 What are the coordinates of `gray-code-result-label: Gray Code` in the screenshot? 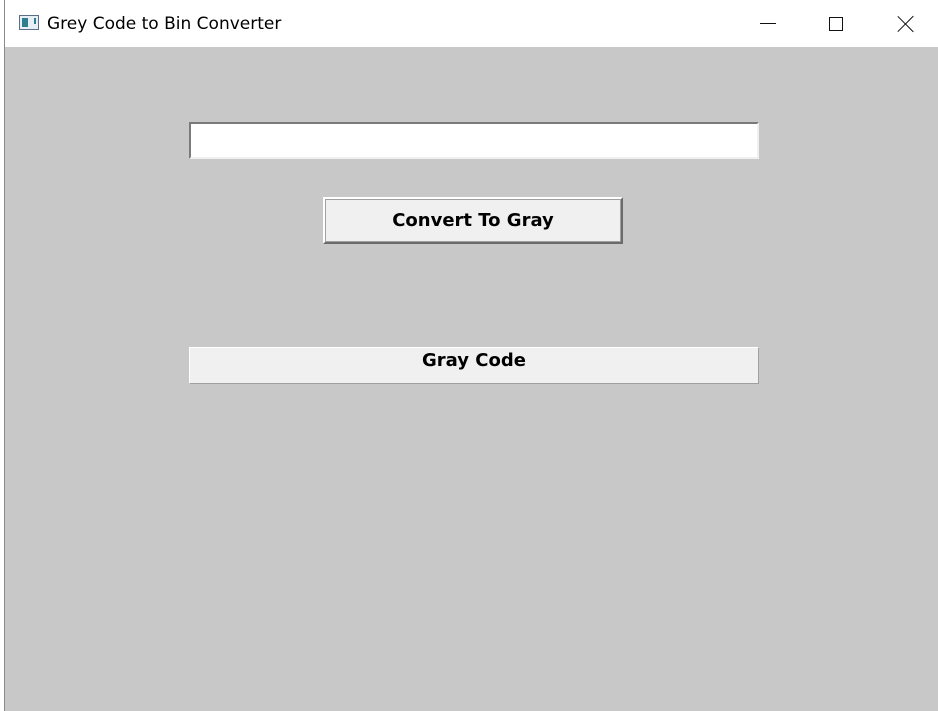 It's located at (474, 365).